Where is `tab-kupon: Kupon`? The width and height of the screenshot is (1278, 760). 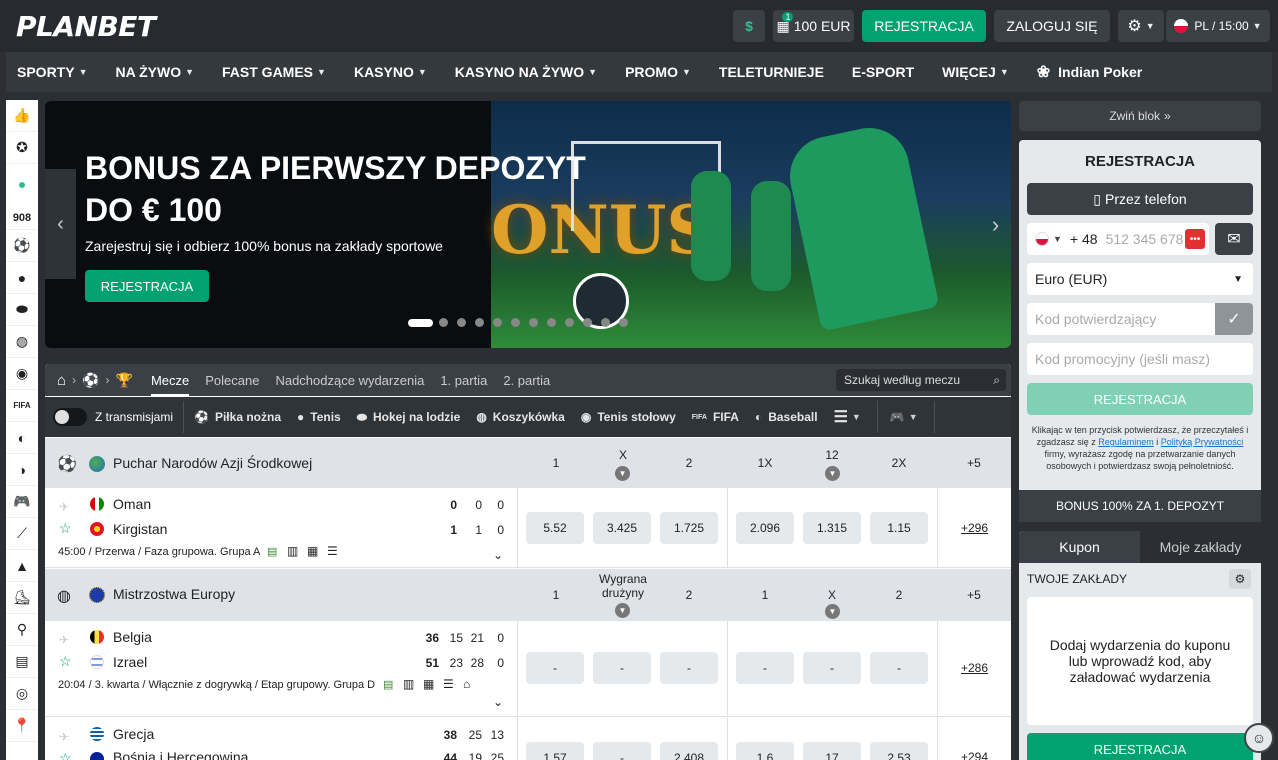
tab-kupon: Kupon is located at coordinates (1079, 547).